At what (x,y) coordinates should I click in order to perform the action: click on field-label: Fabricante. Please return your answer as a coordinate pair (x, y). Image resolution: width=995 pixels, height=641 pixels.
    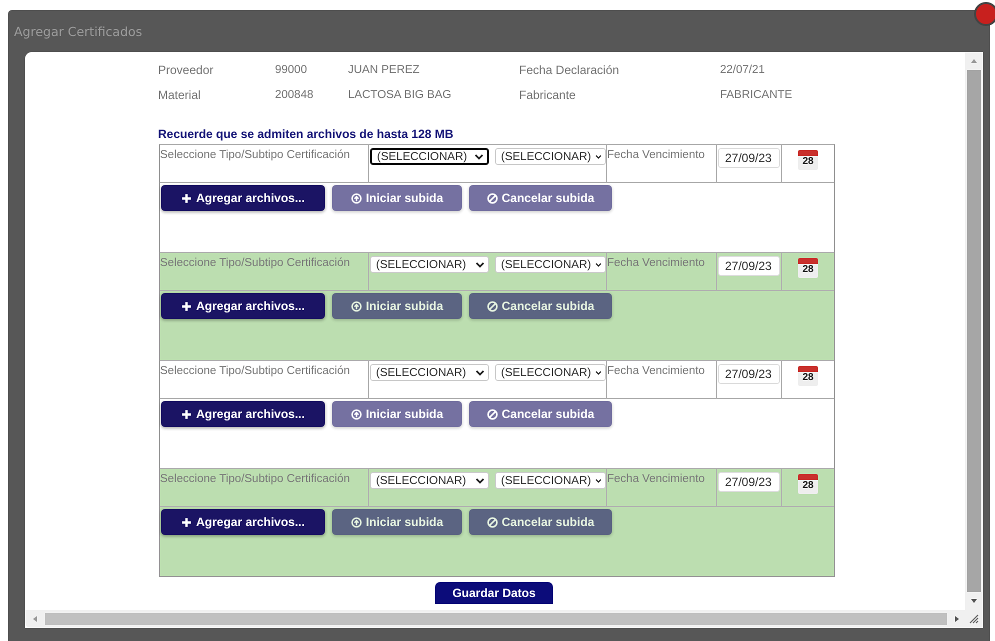
    Looking at the image, I should click on (548, 95).